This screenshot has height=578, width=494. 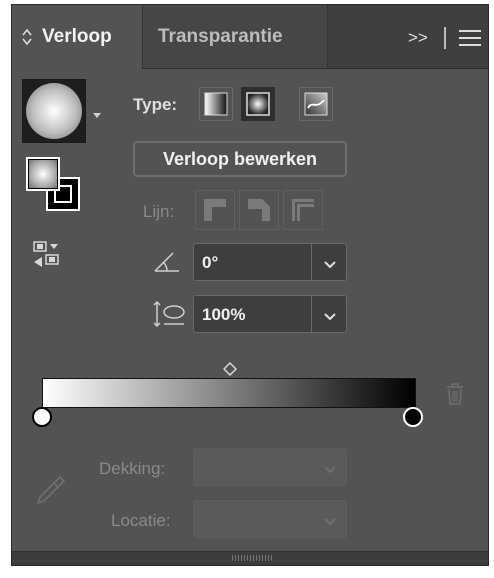 What do you see at coordinates (97, 116) in the screenshot?
I see `preset-dropdown-icon` at bounding box center [97, 116].